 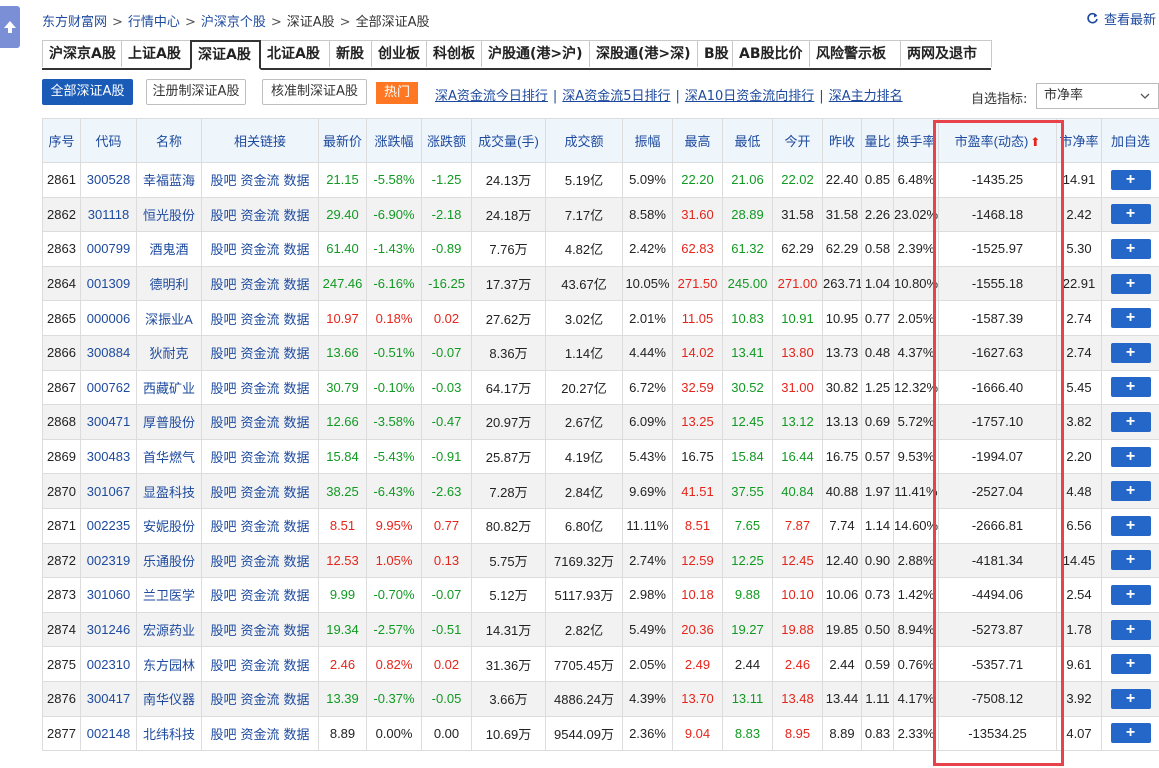 I want to click on tab-6: 科创板, so click(x=454, y=53).